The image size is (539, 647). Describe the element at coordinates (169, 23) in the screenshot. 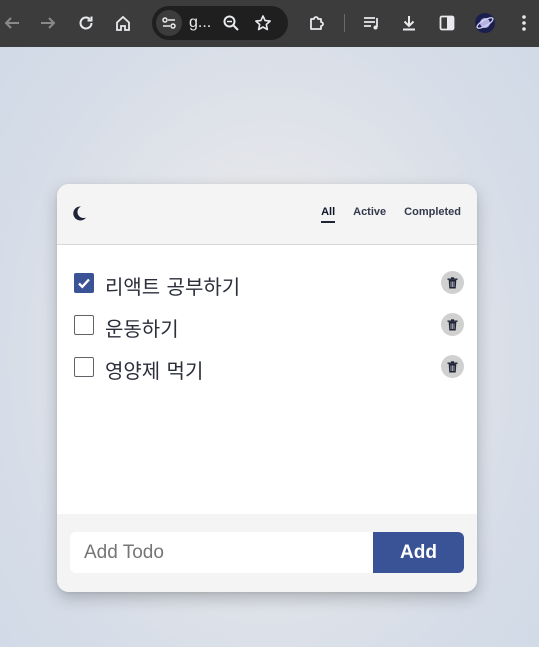

I see `site-info-icon` at that location.